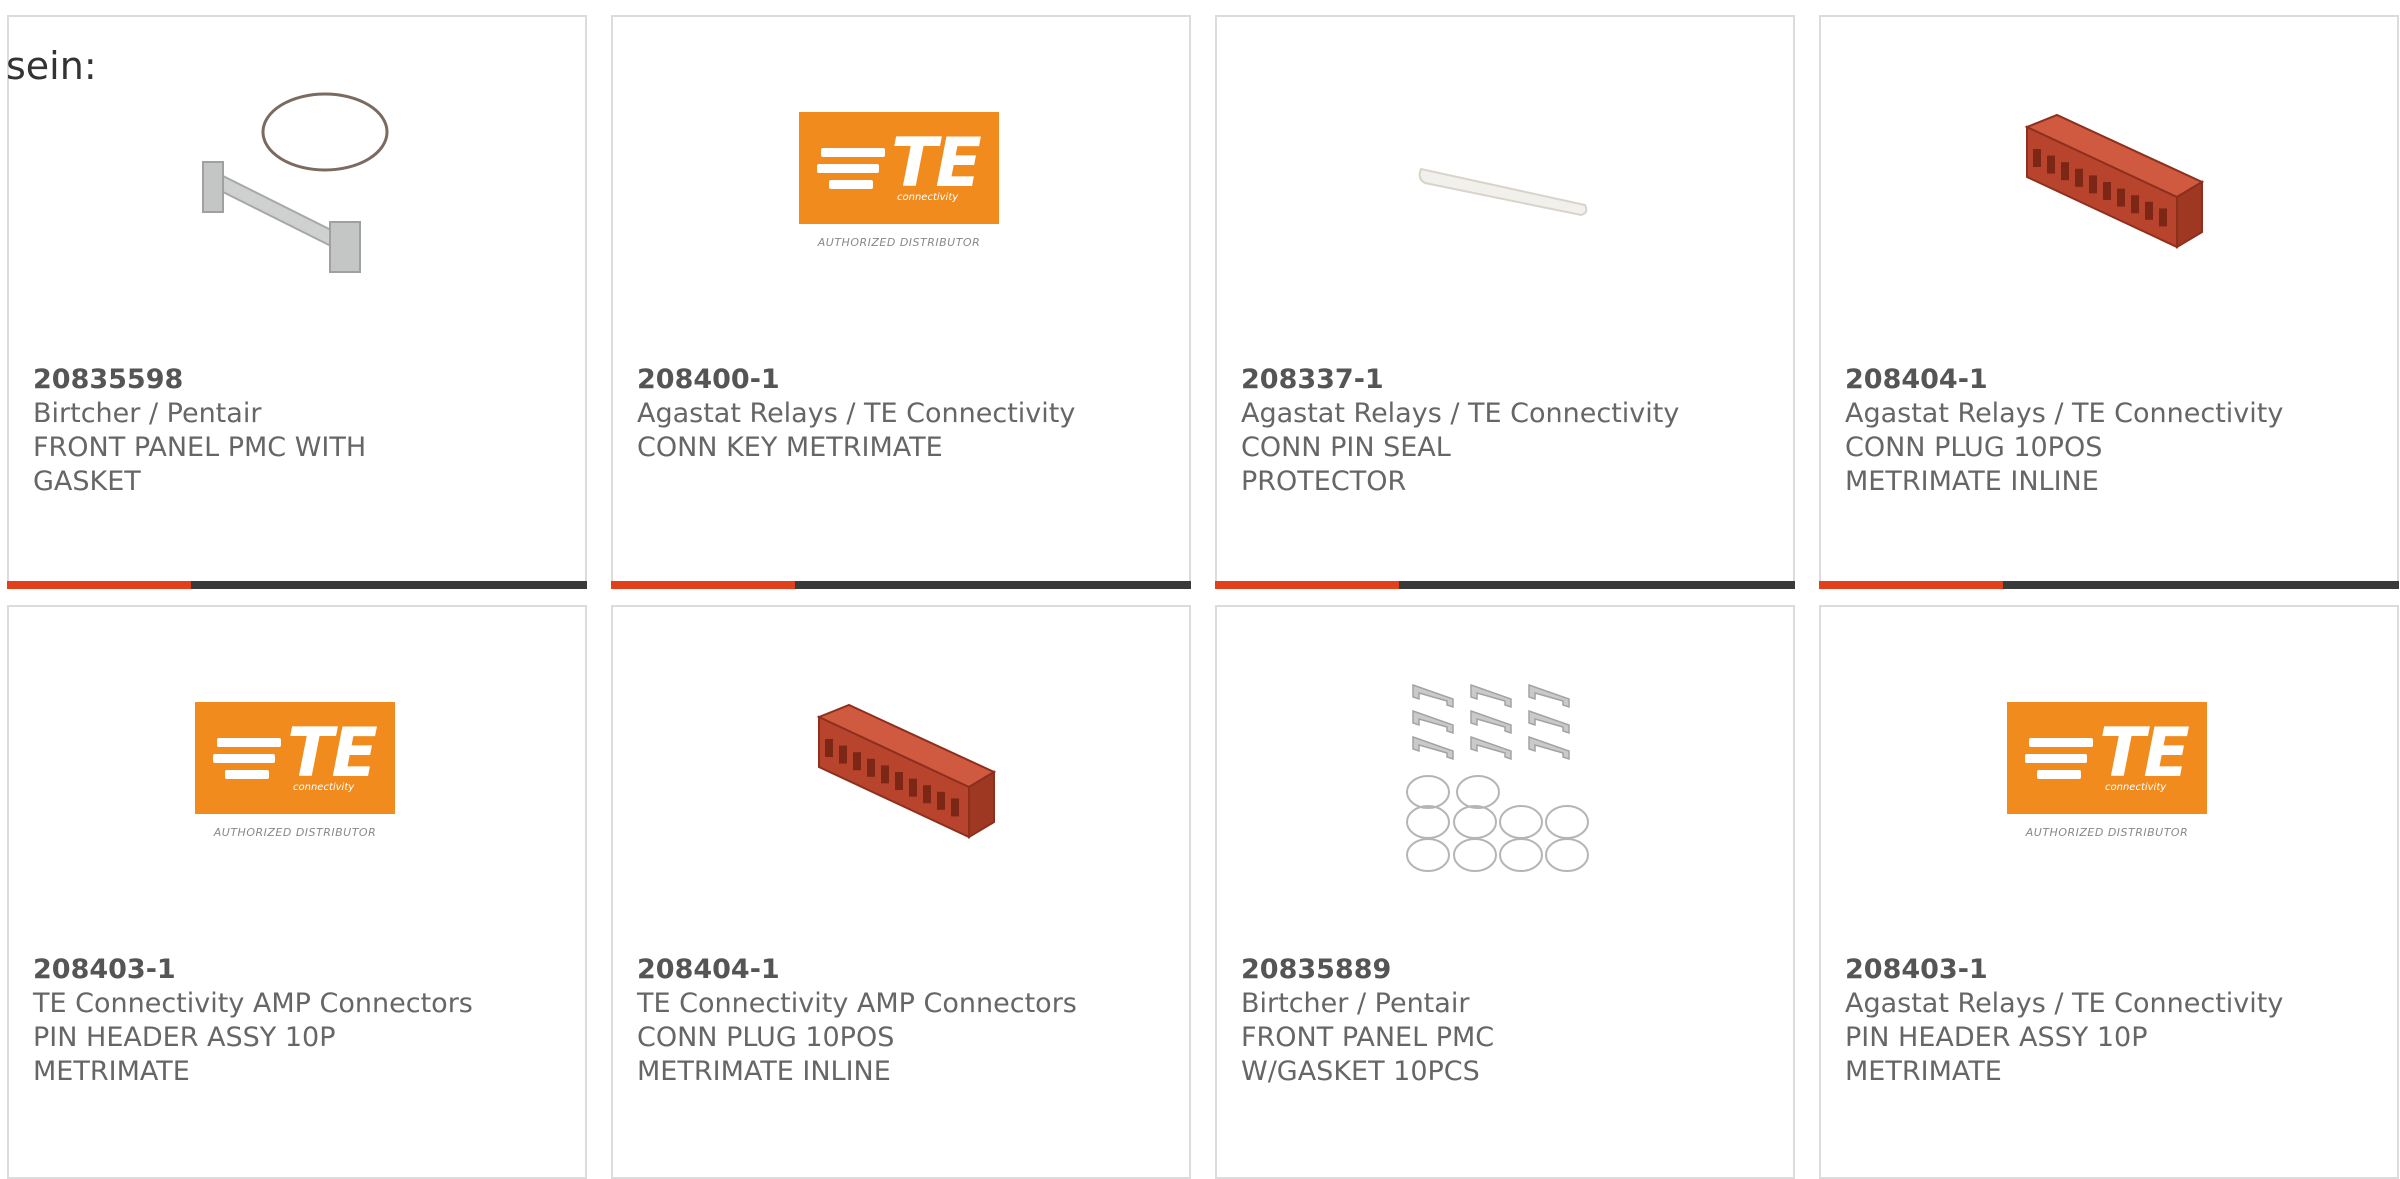 Image resolution: width=2400 pixels, height=1179 pixels. Describe the element at coordinates (1503, 187) in the screenshot. I see `pin-seal-protector-image` at that location.